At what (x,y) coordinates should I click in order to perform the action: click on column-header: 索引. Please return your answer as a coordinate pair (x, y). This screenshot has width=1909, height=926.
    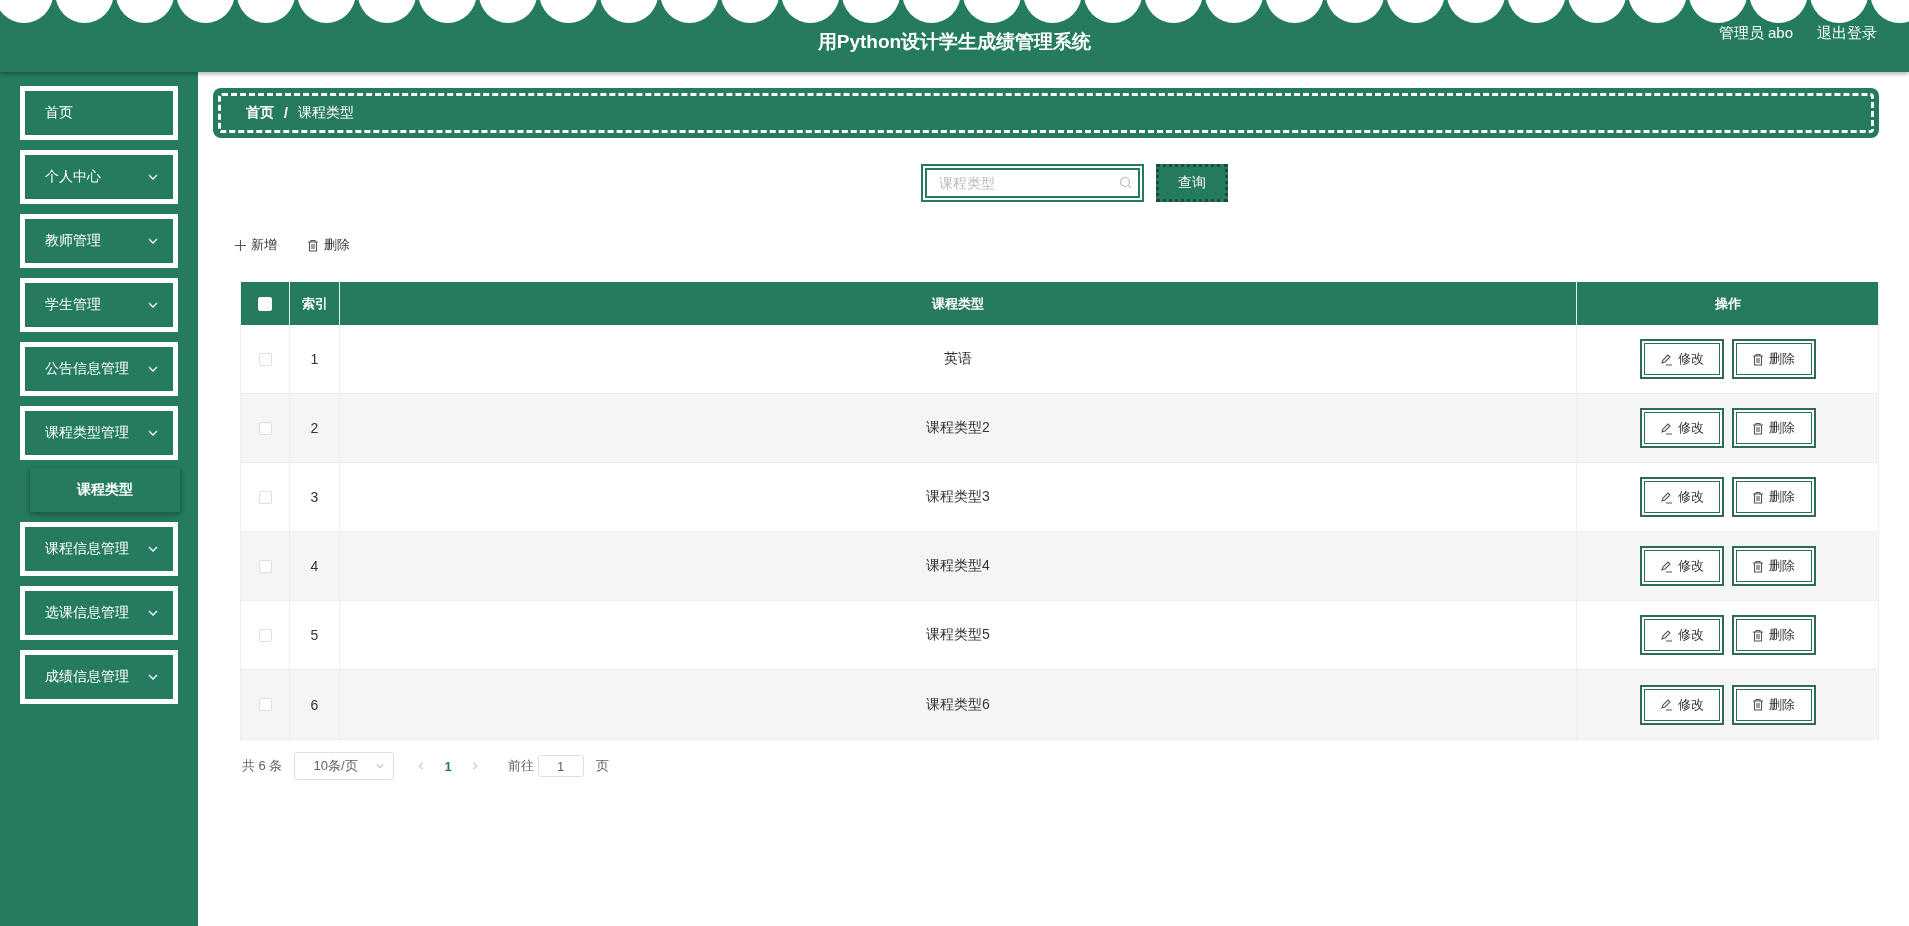
    Looking at the image, I should click on (314, 303).